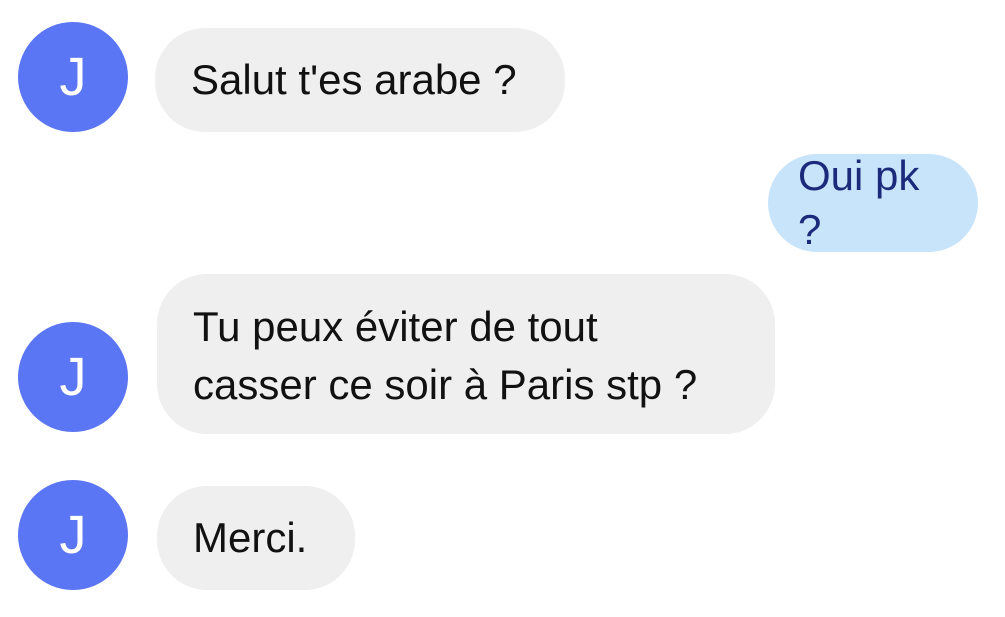  What do you see at coordinates (354, 79) in the screenshot?
I see `message-text: Salut t'es arabe ?` at bounding box center [354, 79].